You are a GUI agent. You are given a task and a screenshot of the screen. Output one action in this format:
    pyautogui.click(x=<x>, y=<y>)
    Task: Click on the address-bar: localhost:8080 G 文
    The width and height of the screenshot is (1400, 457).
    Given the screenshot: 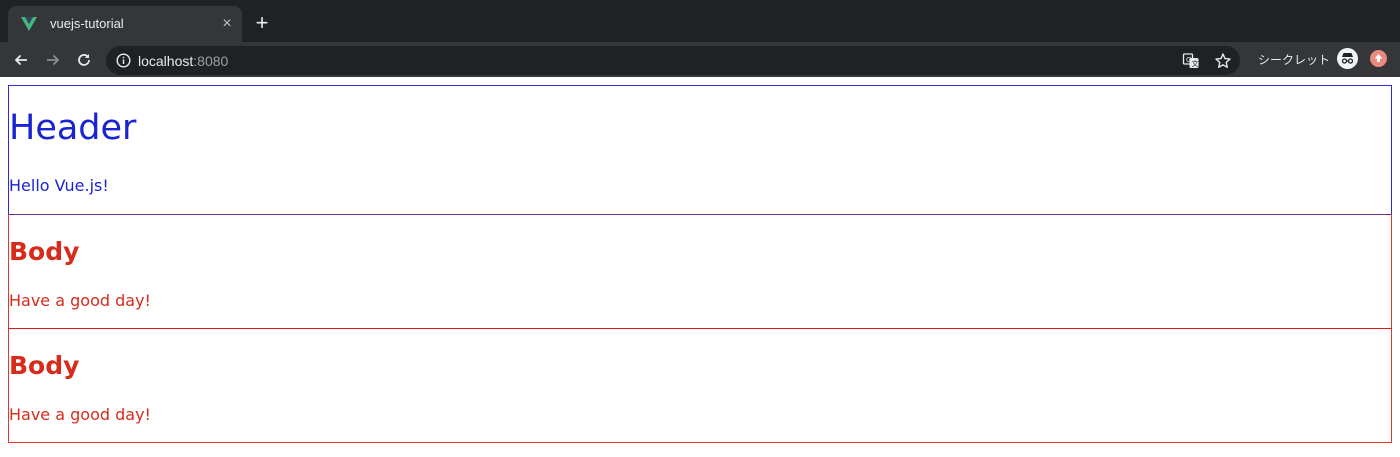 What is the action you would take?
    pyautogui.click(x=673, y=60)
    